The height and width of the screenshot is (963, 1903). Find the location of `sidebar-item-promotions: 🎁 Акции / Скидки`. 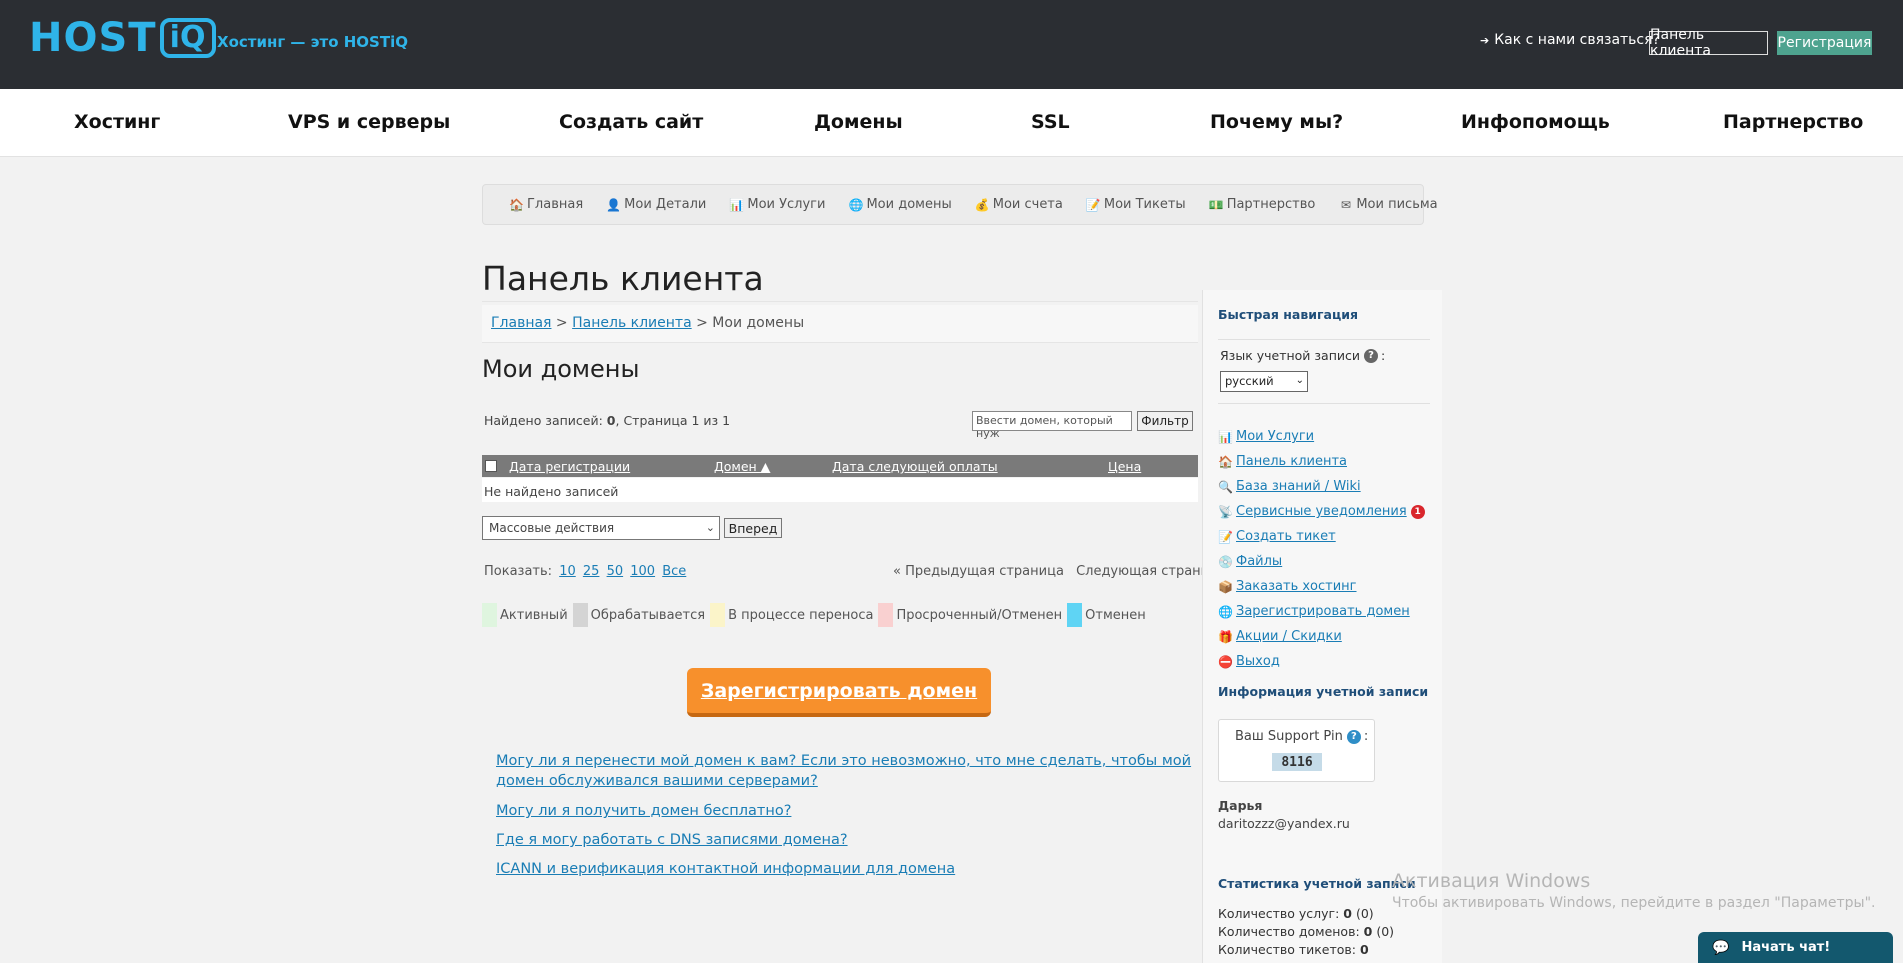

sidebar-item-promotions: 🎁 Акции / Скидки is located at coordinates (1321, 636).